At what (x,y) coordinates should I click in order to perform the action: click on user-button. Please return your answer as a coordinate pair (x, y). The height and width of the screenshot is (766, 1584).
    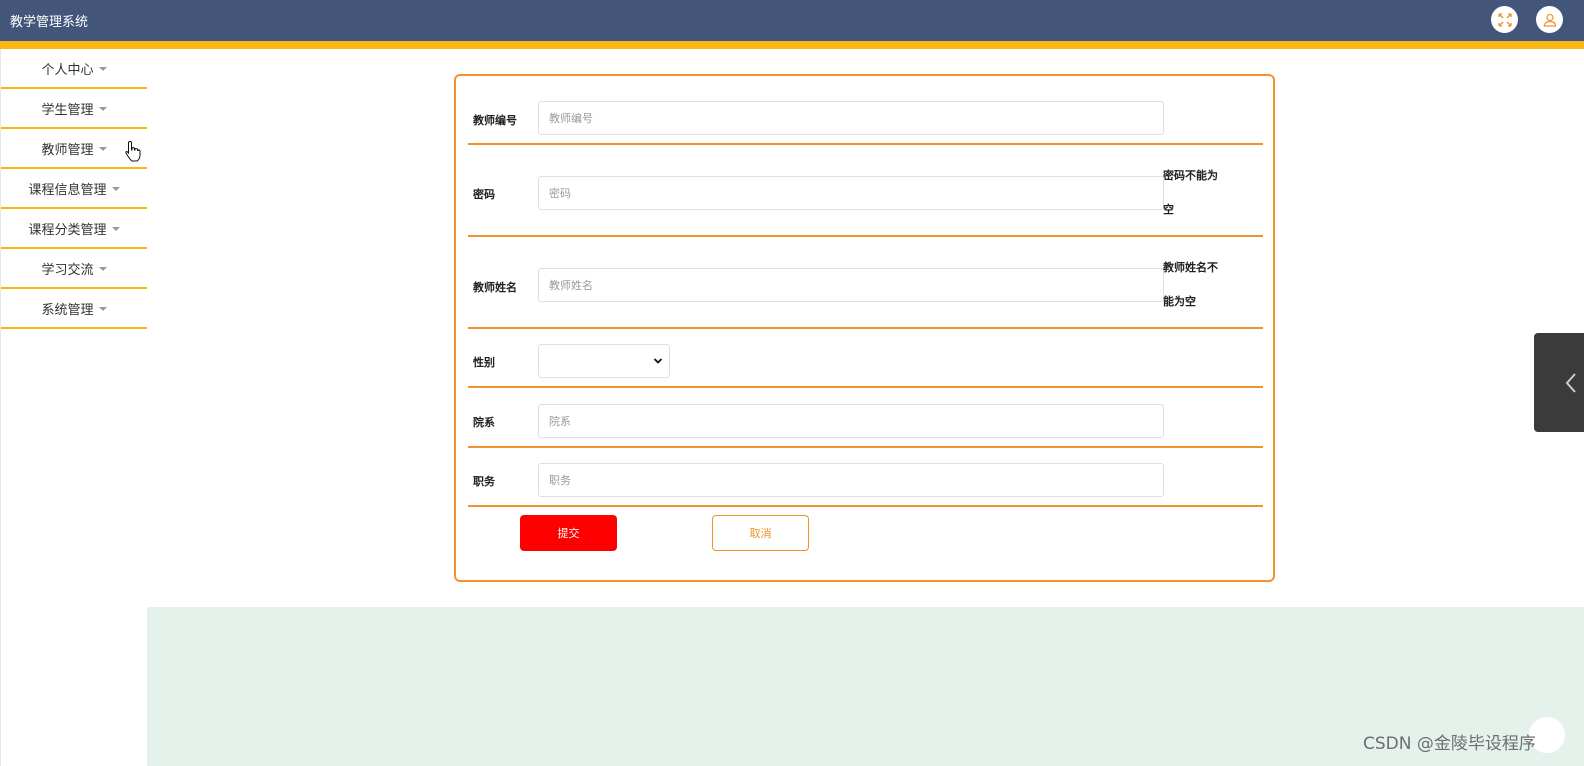
    Looking at the image, I should click on (1549, 19).